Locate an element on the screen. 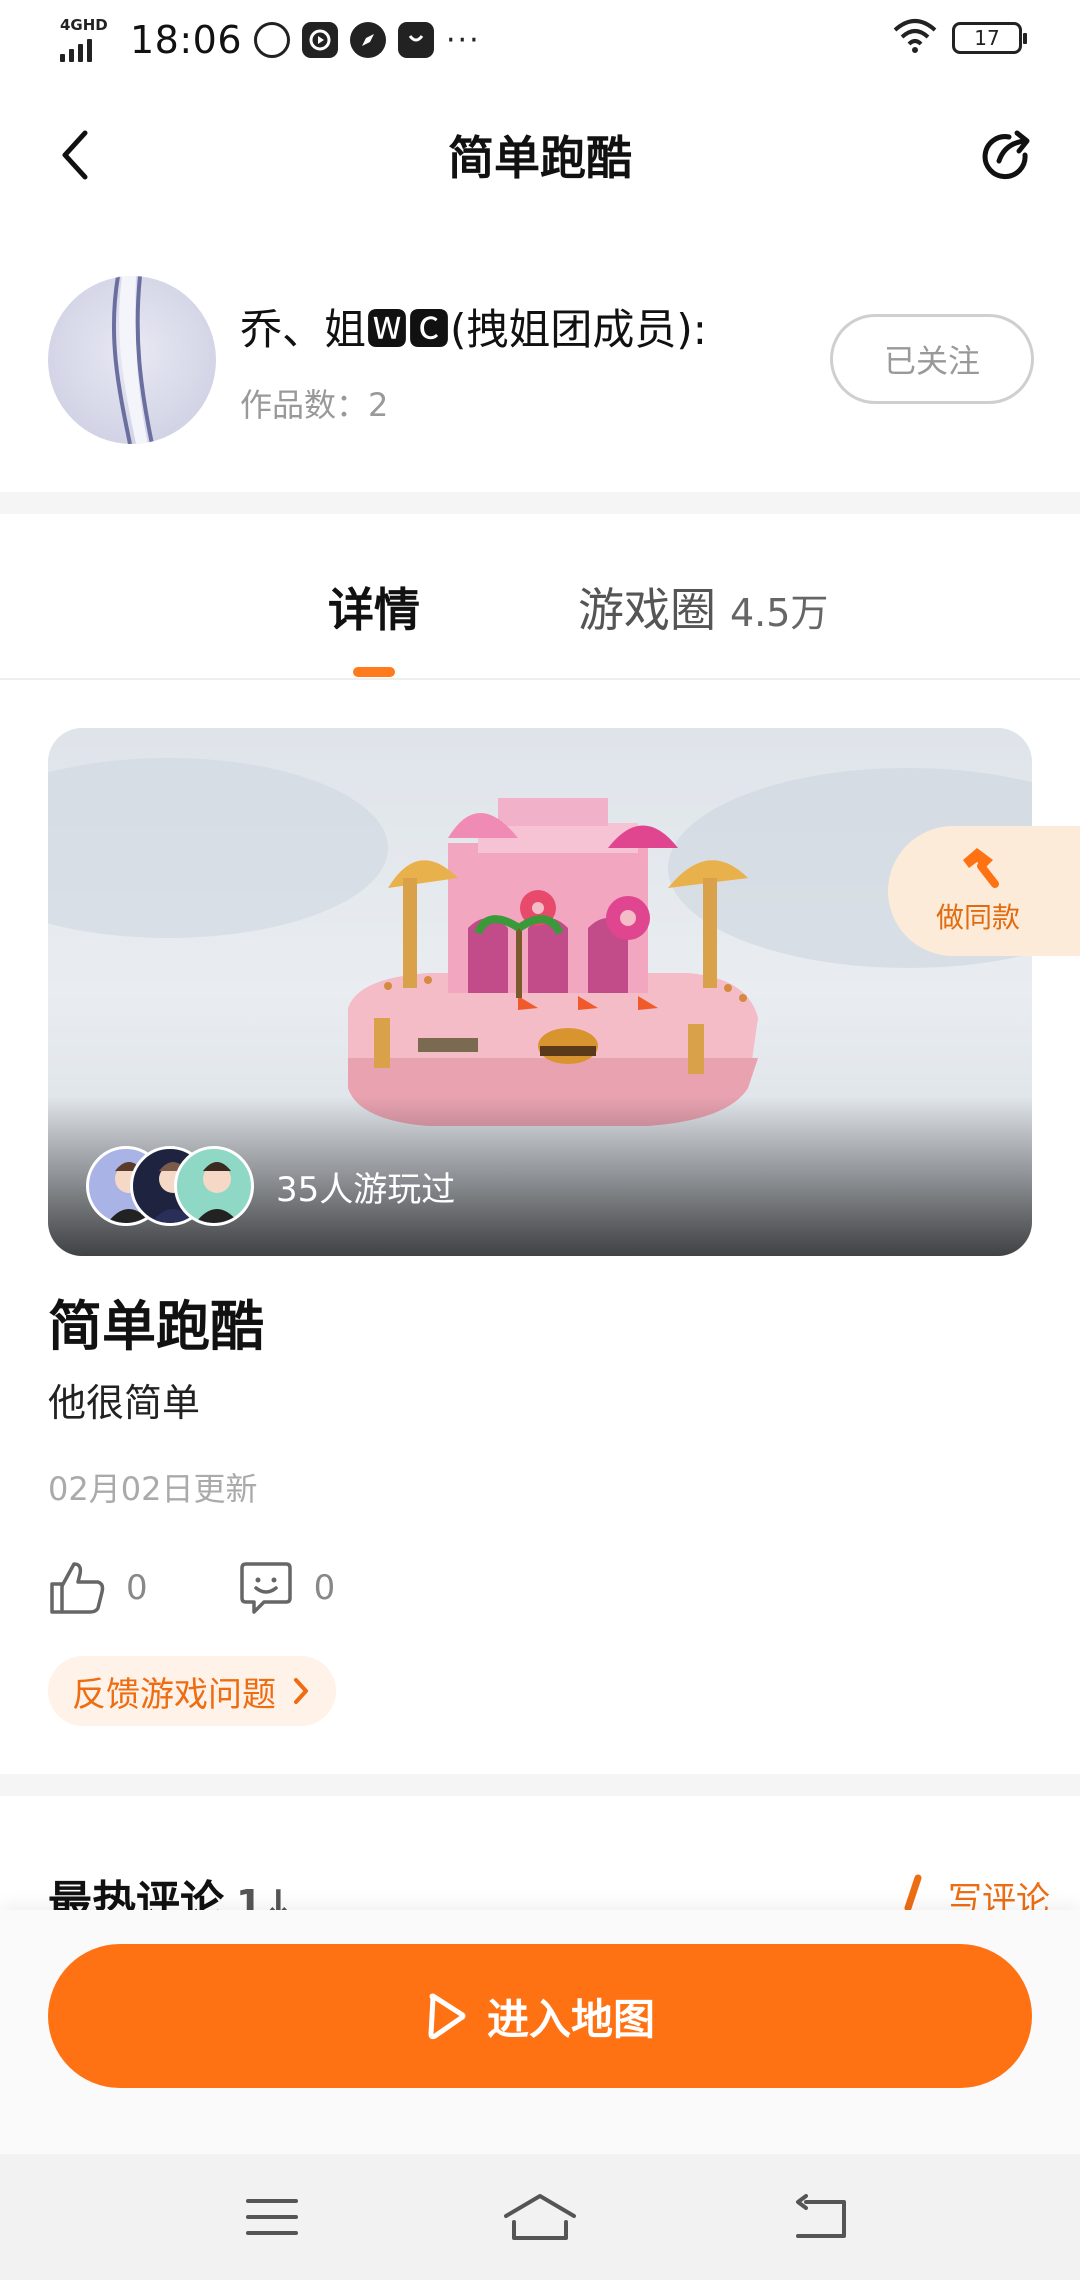 The height and width of the screenshot is (2280, 1080). system-nav-bar is located at coordinates (540, 2217).